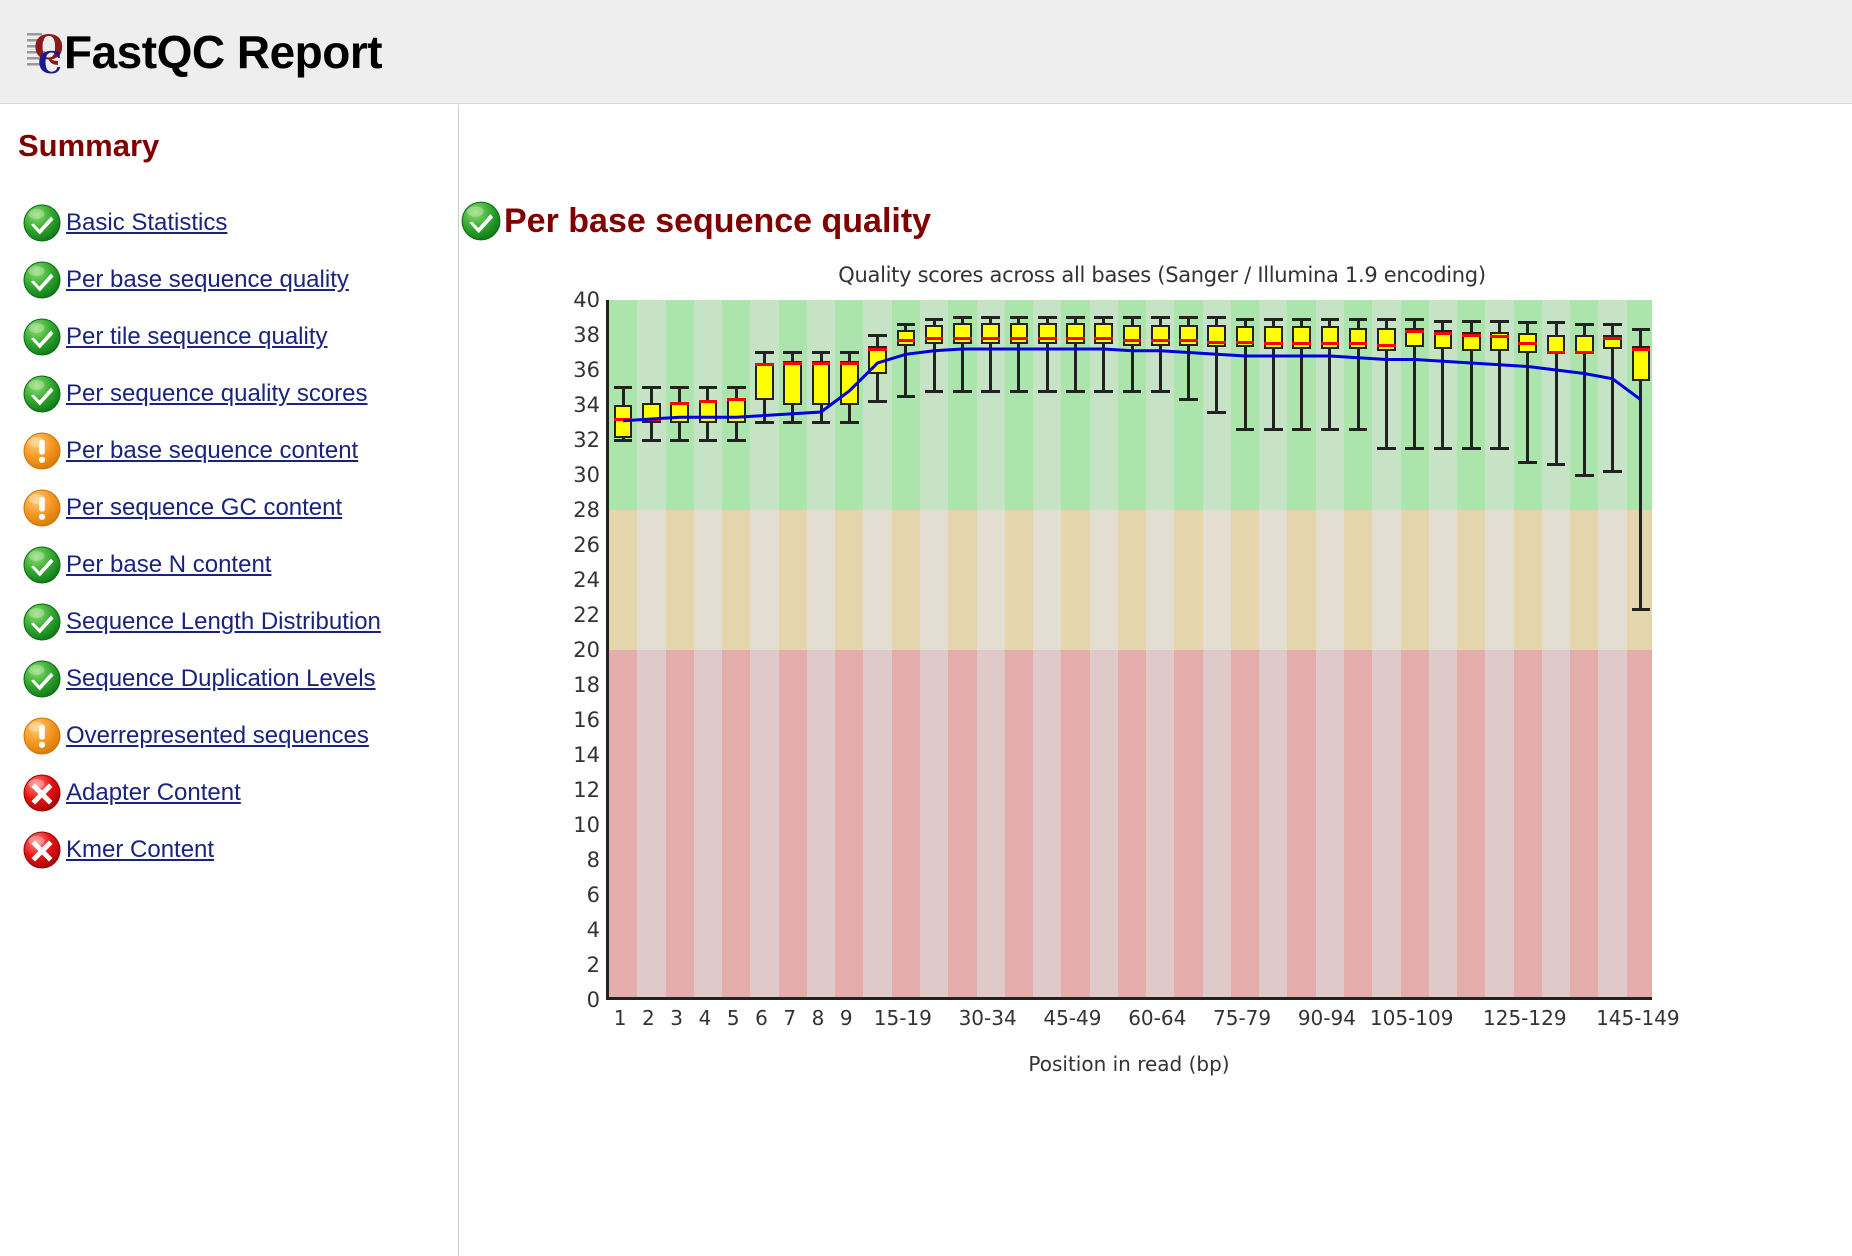  What do you see at coordinates (593, 860) in the screenshot?
I see `y-tick-label: 8` at bounding box center [593, 860].